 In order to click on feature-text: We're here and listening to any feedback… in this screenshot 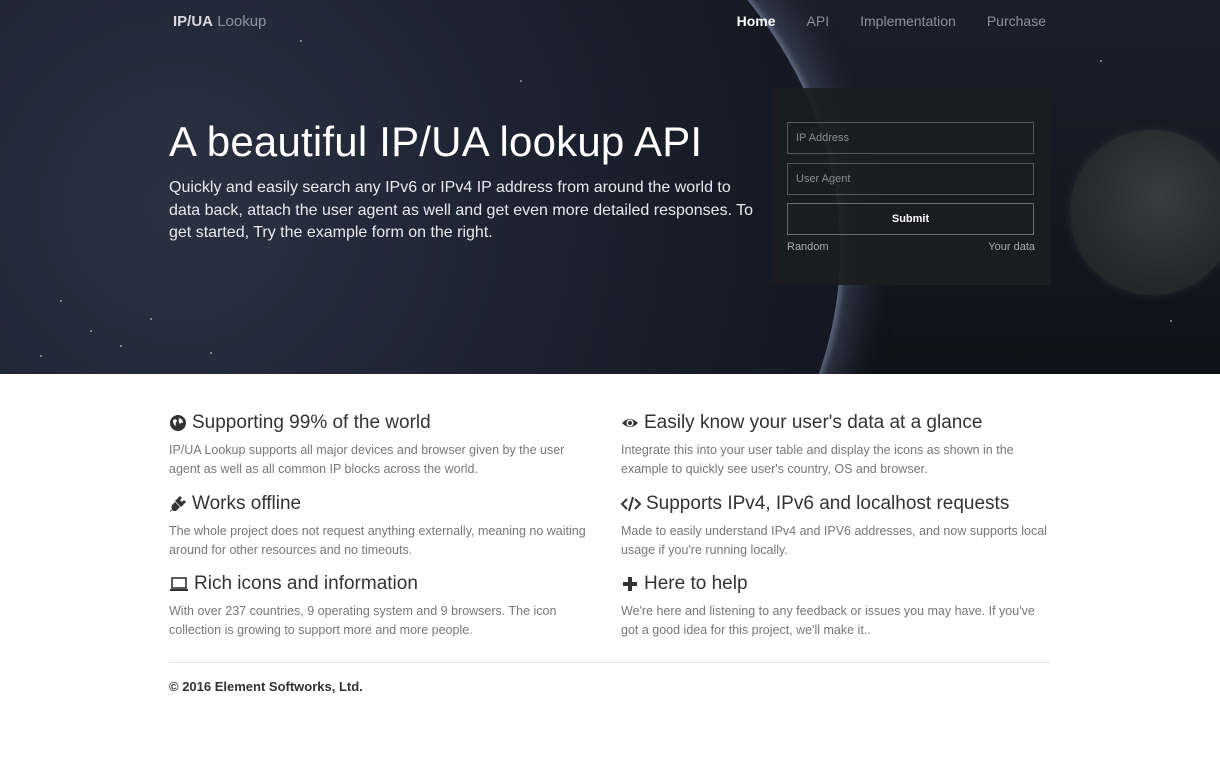, I will do `click(828, 620)`.